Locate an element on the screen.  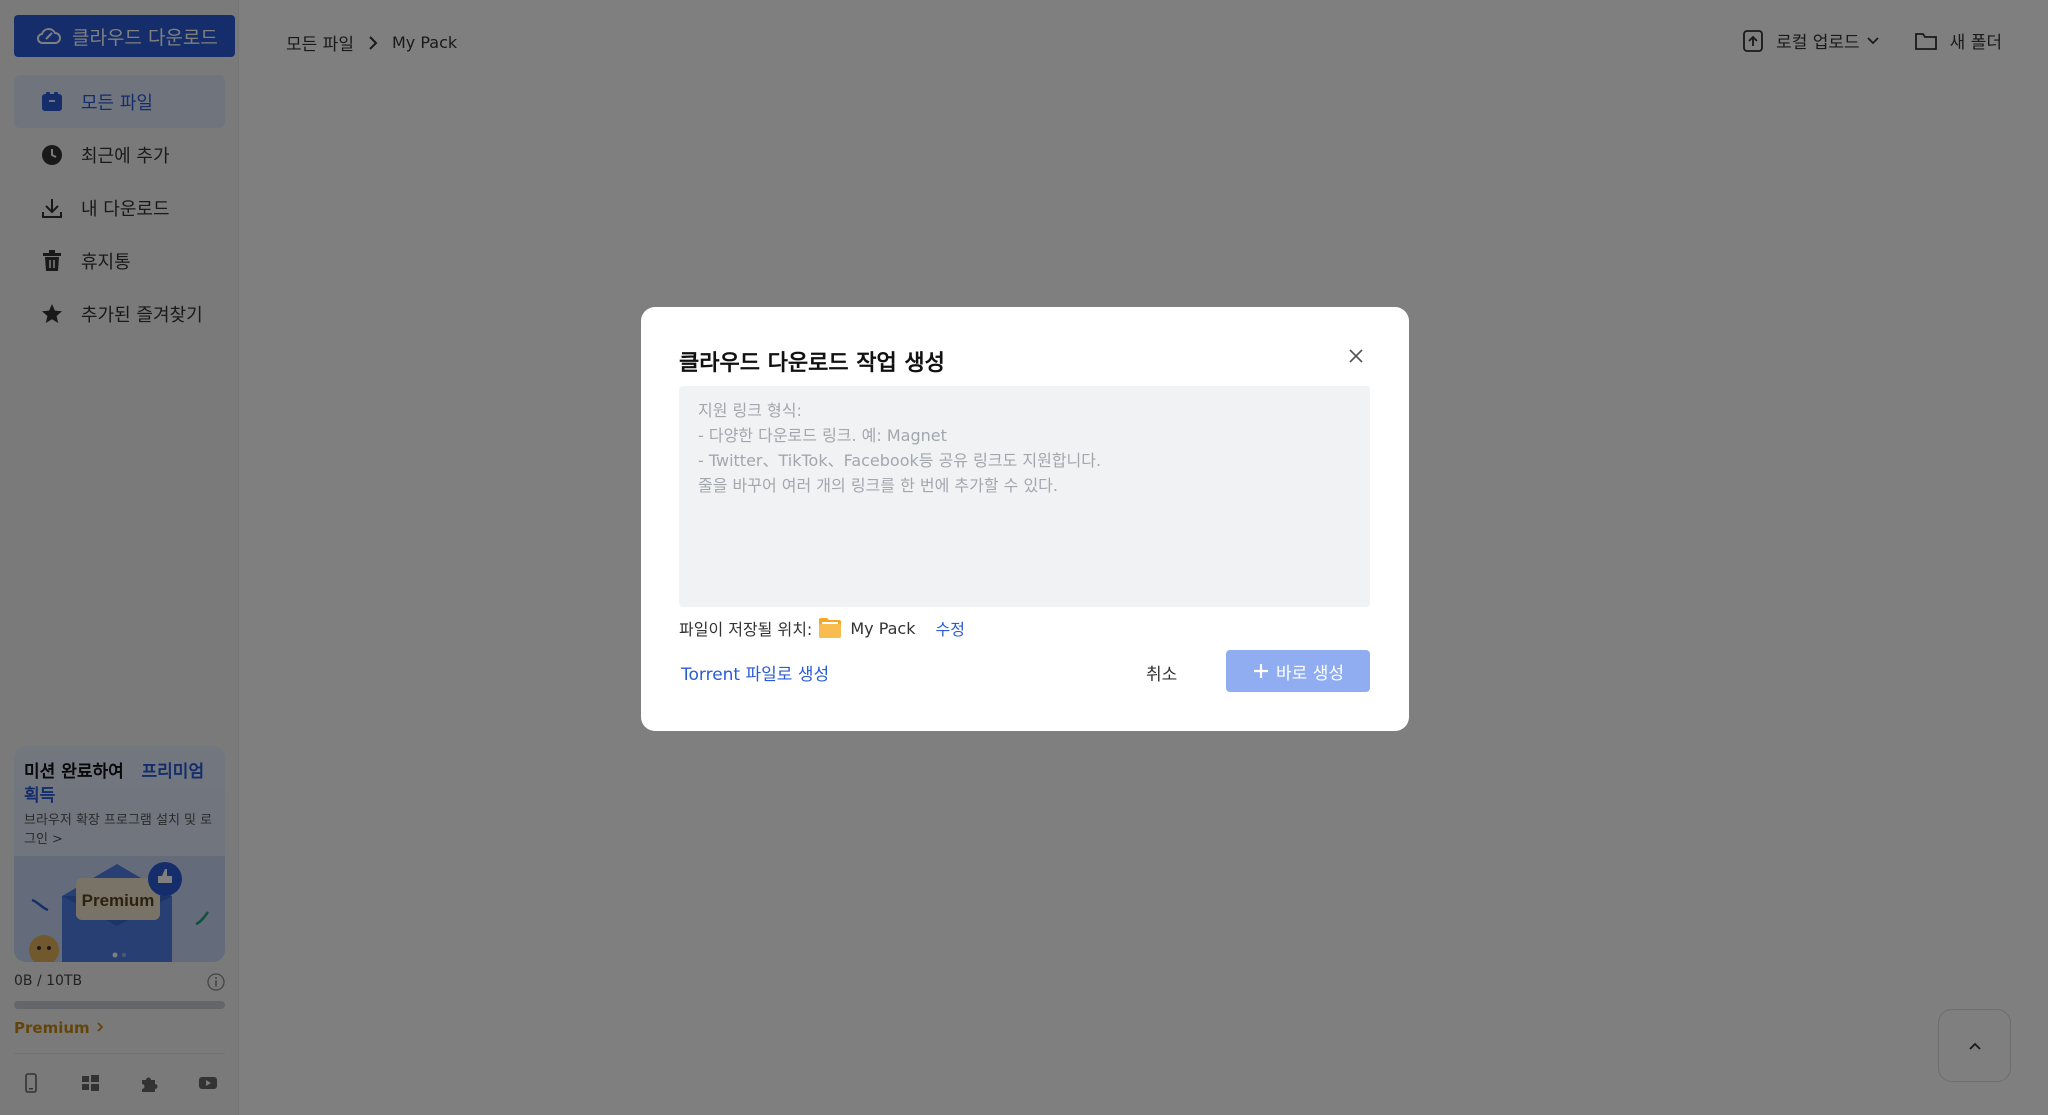
close-icon is located at coordinates (1356, 356).